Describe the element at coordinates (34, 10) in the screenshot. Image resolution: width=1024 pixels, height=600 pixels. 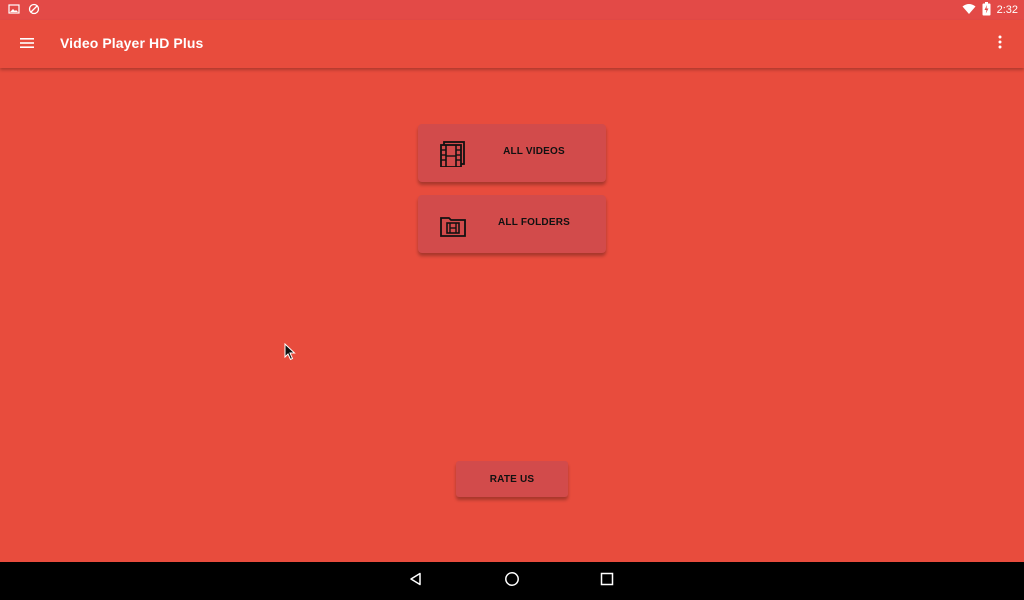
I see `sync-disabled-icon` at that location.